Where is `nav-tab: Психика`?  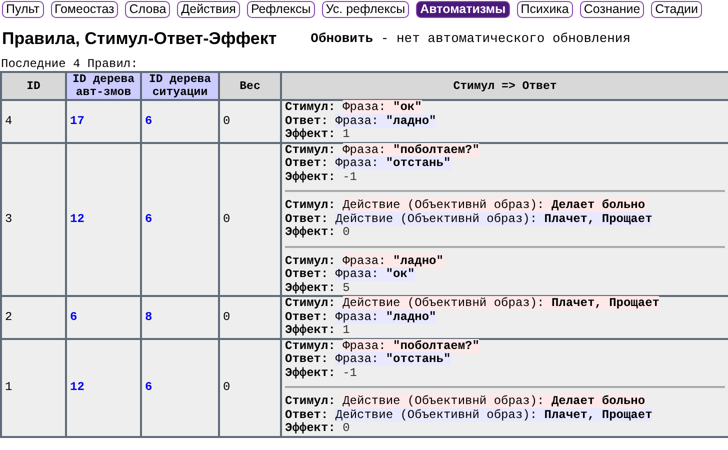 nav-tab: Психика is located at coordinates (544, 9).